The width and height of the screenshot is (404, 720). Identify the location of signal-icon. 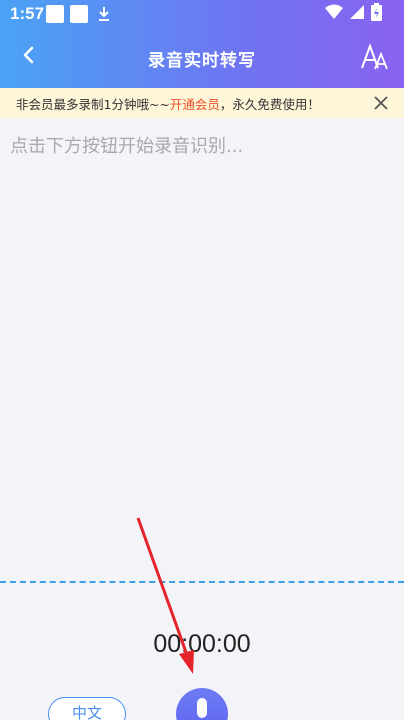
(357, 14).